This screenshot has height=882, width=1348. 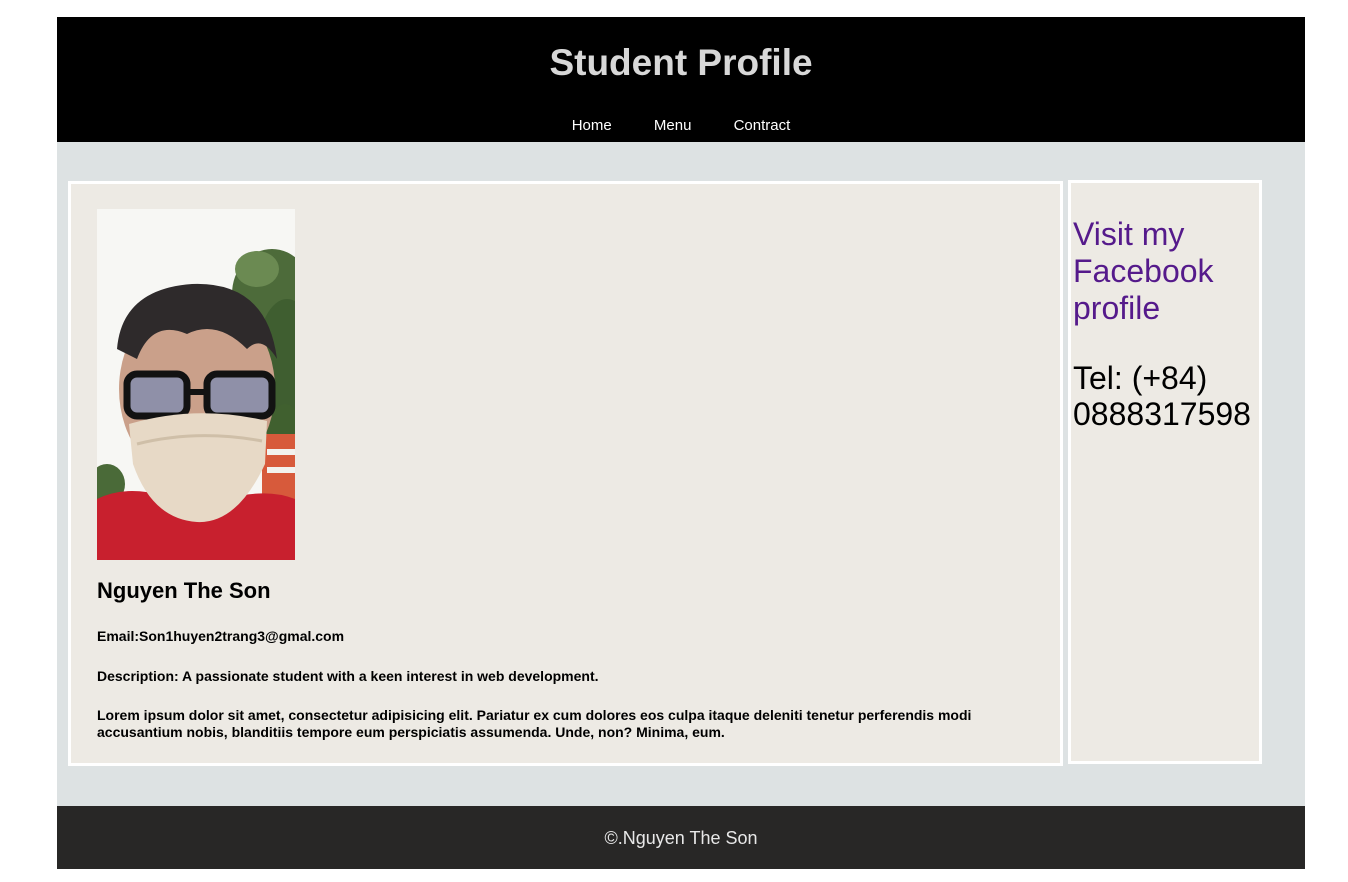 What do you see at coordinates (1162, 396) in the screenshot?
I see `telephone-number: Tel: (+84) 0888317598` at bounding box center [1162, 396].